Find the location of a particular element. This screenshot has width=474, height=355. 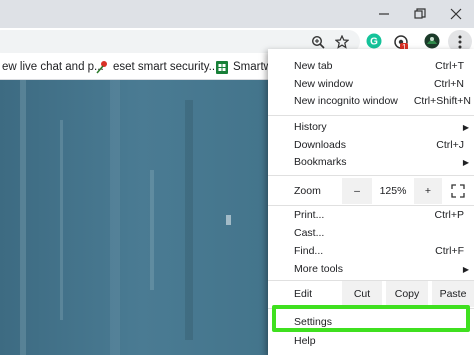

menu-item-find: Find... Ctrl+F is located at coordinates (371, 251).